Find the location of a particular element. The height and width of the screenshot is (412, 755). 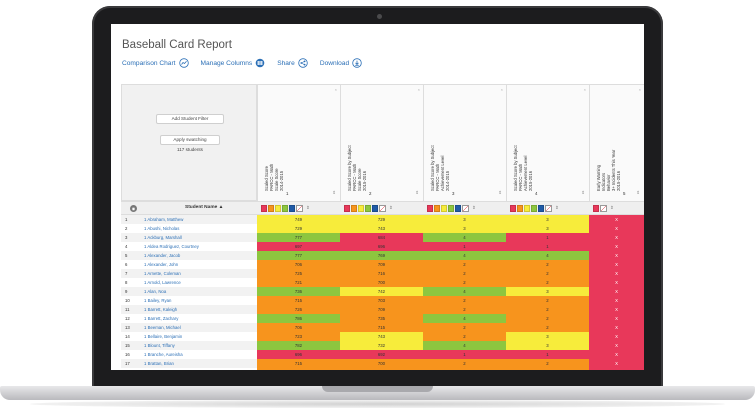

student-name-link: 1 Abraham, Matthew is located at coordinates (163, 219).